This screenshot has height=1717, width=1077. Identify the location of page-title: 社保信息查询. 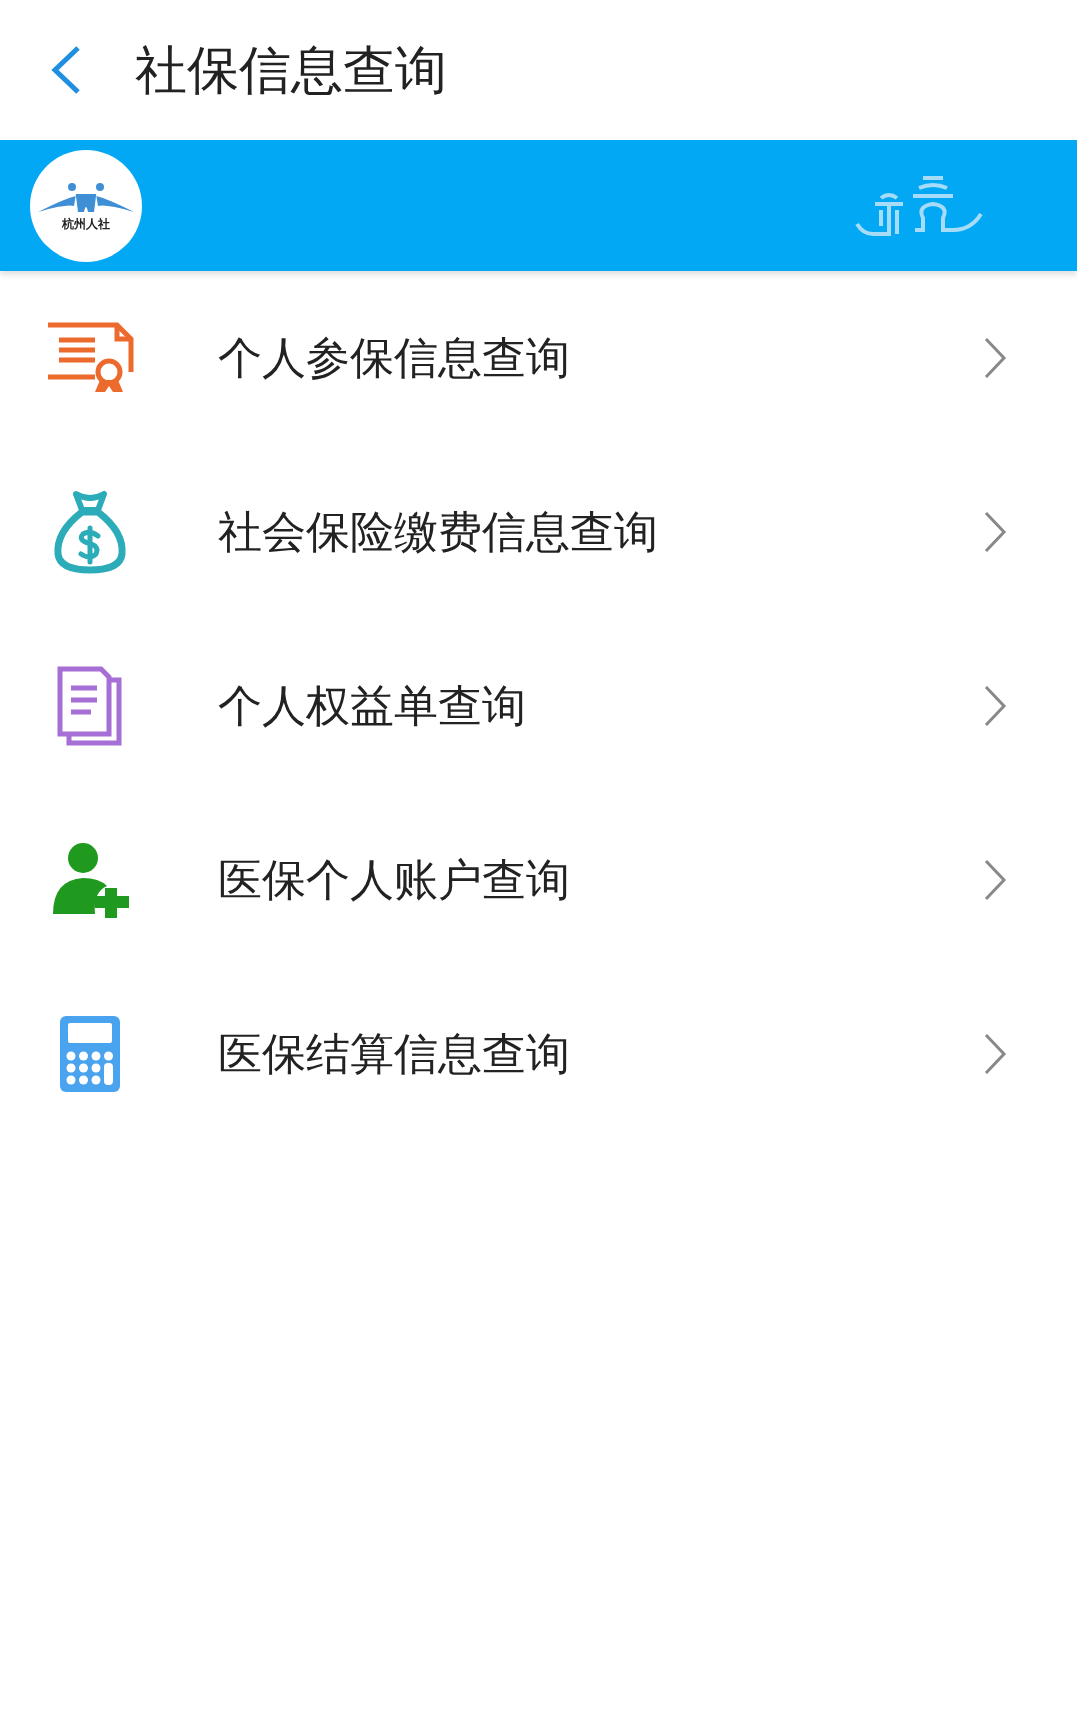
(291, 70).